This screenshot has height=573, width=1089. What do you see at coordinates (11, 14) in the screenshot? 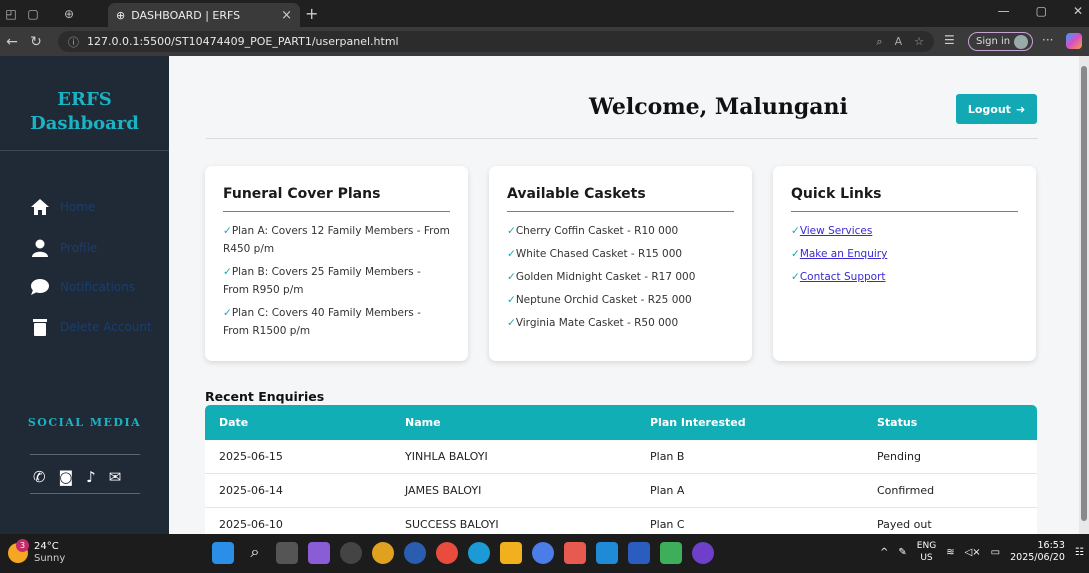
I see `workspaces-icon: ◰` at bounding box center [11, 14].